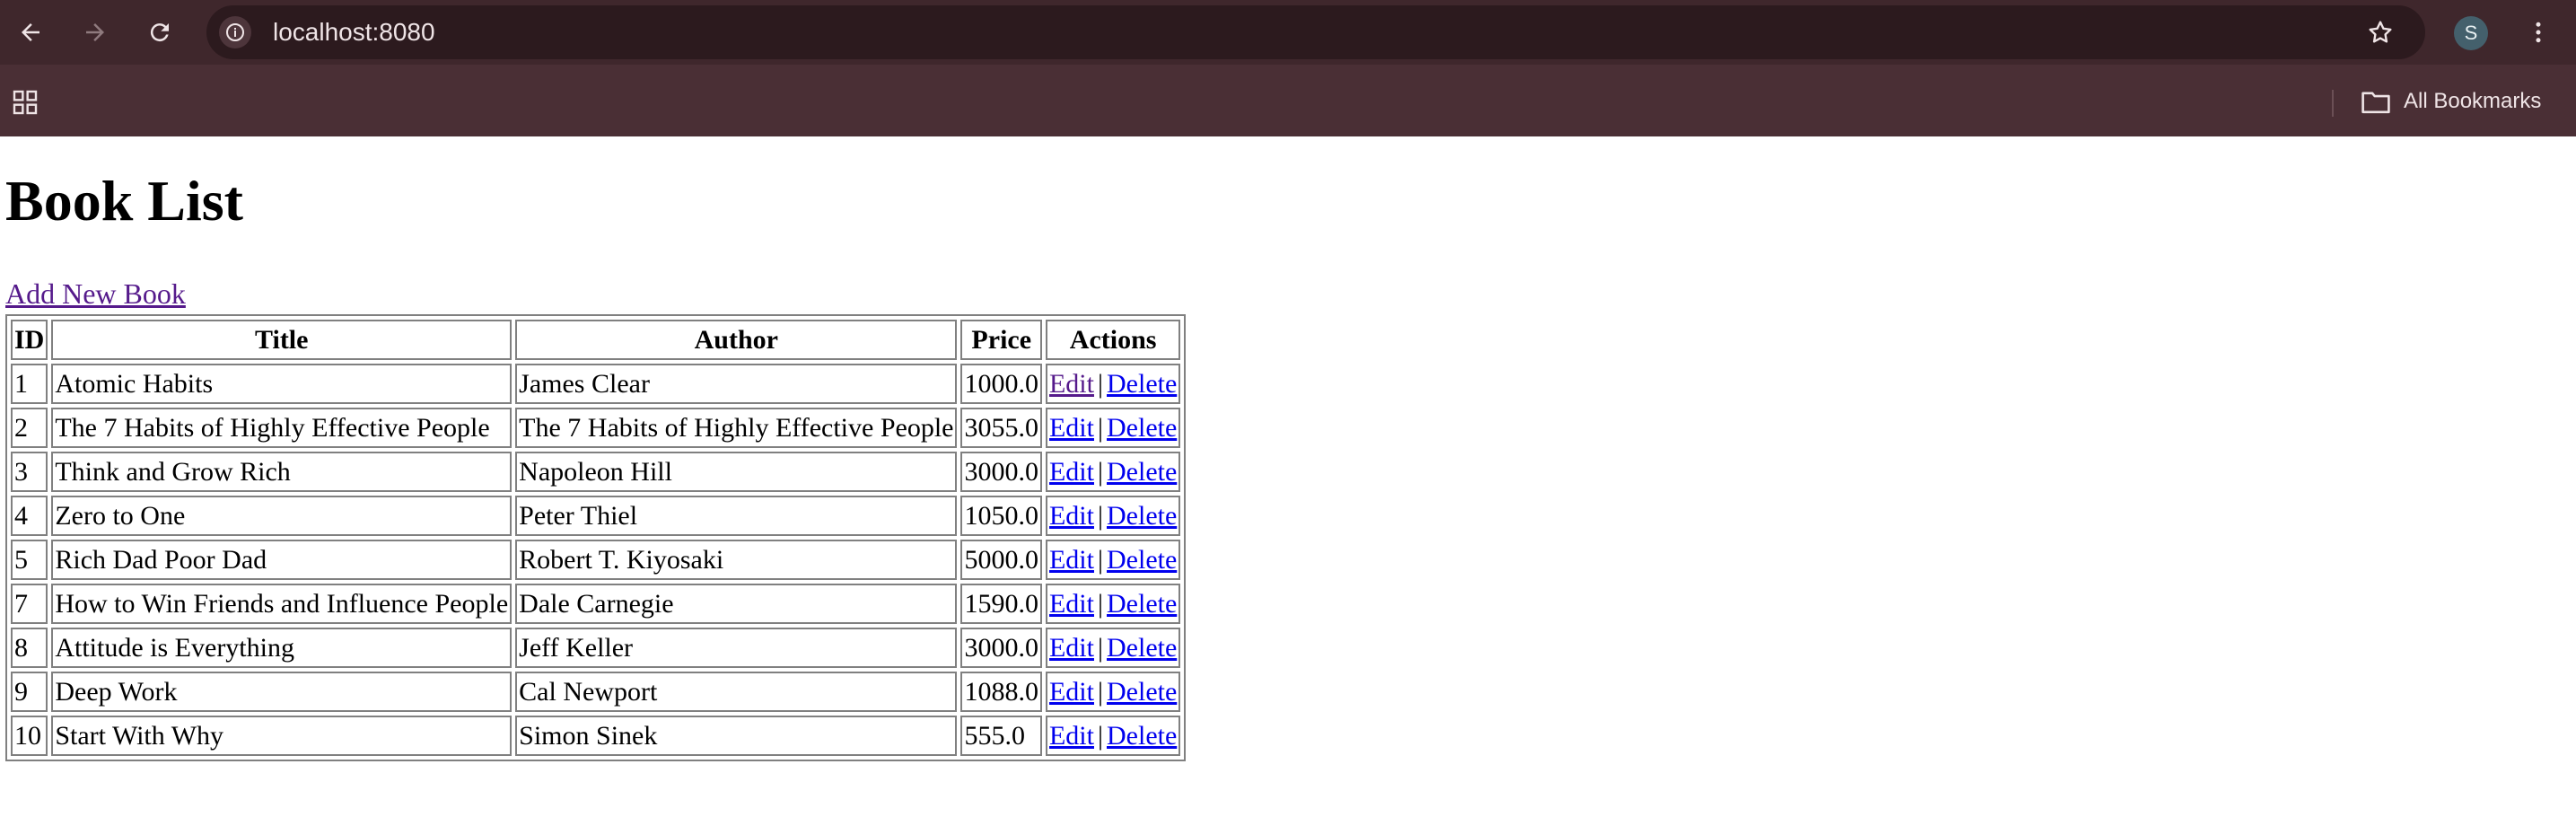 The height and width of the screenshot is (817, 2576). I want to click on cell-title: The 7 Habits of Highly Effective People, so click(282, 428).